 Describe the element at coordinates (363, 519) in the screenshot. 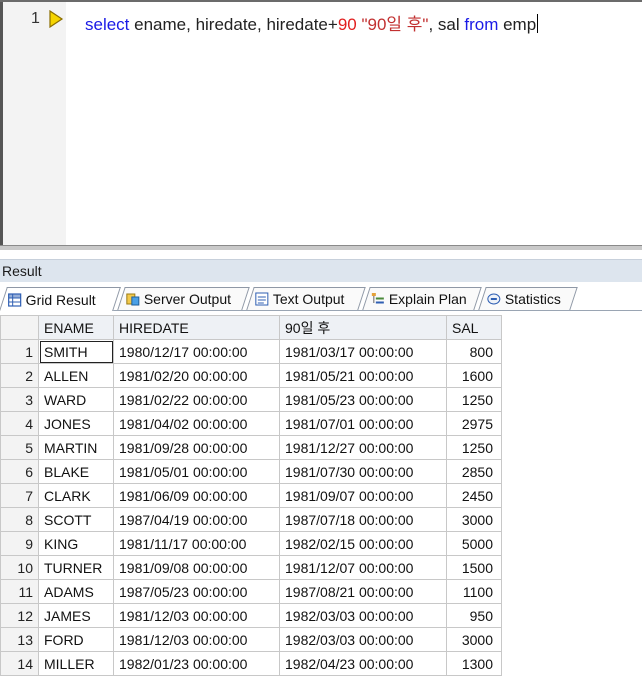

I see `after-90-days-cell: 1987/07/18 00:00:00` at that location.